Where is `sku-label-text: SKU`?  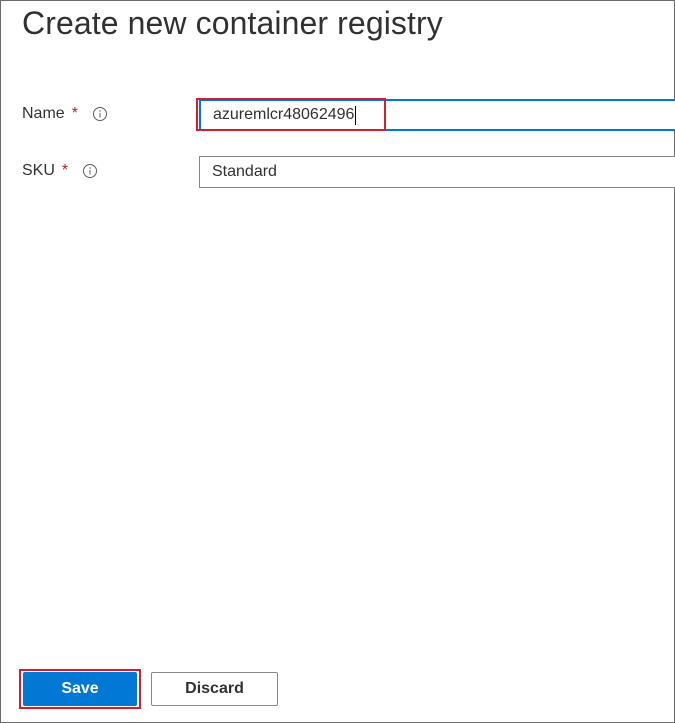 sku-label-text: SKU is located at coordinates (38, 170).